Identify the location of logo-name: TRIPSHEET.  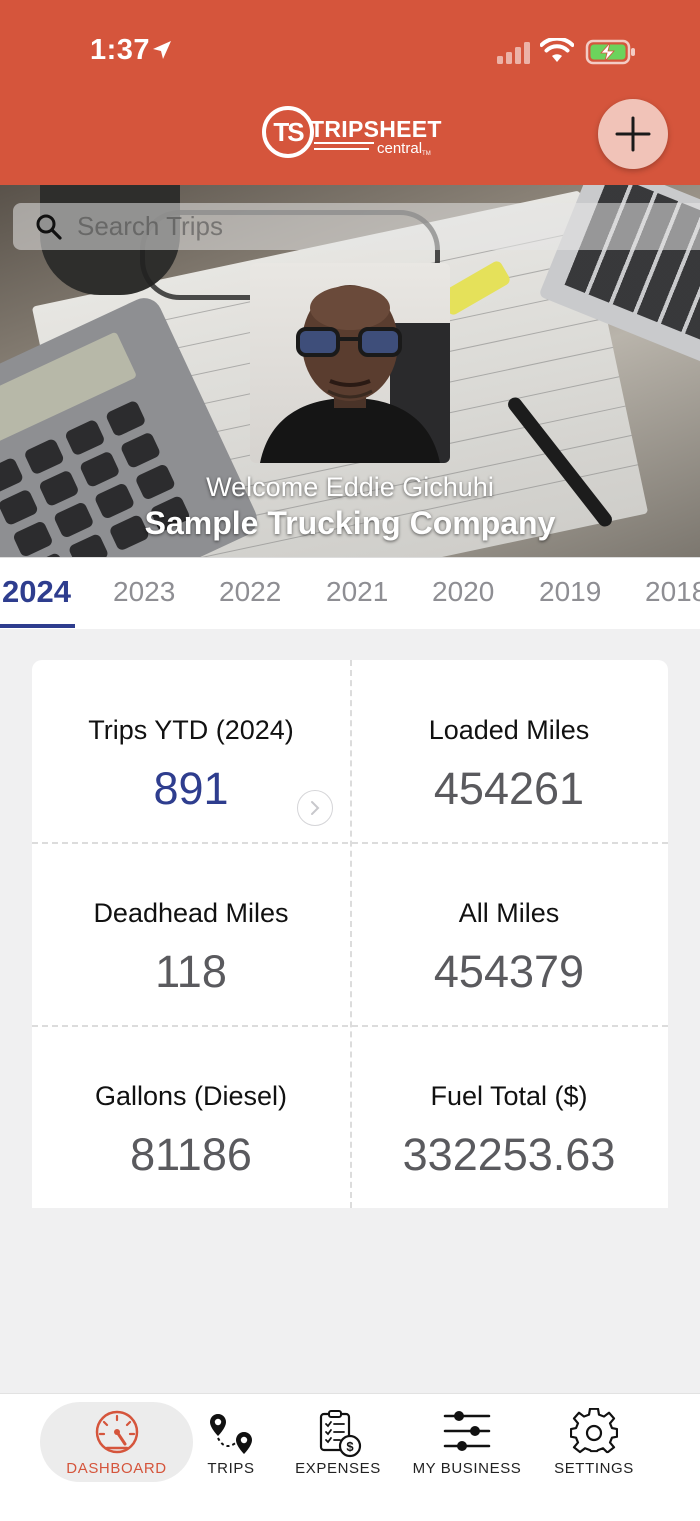
(376, 129).